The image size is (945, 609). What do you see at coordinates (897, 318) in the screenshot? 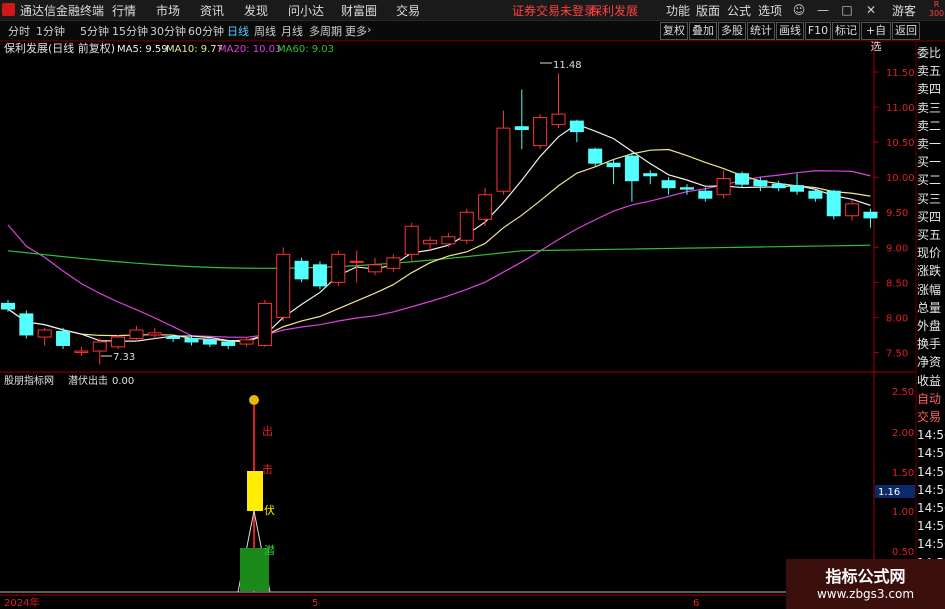
I see `y-tick-label: 8.00` at bounding box center [897, 318].